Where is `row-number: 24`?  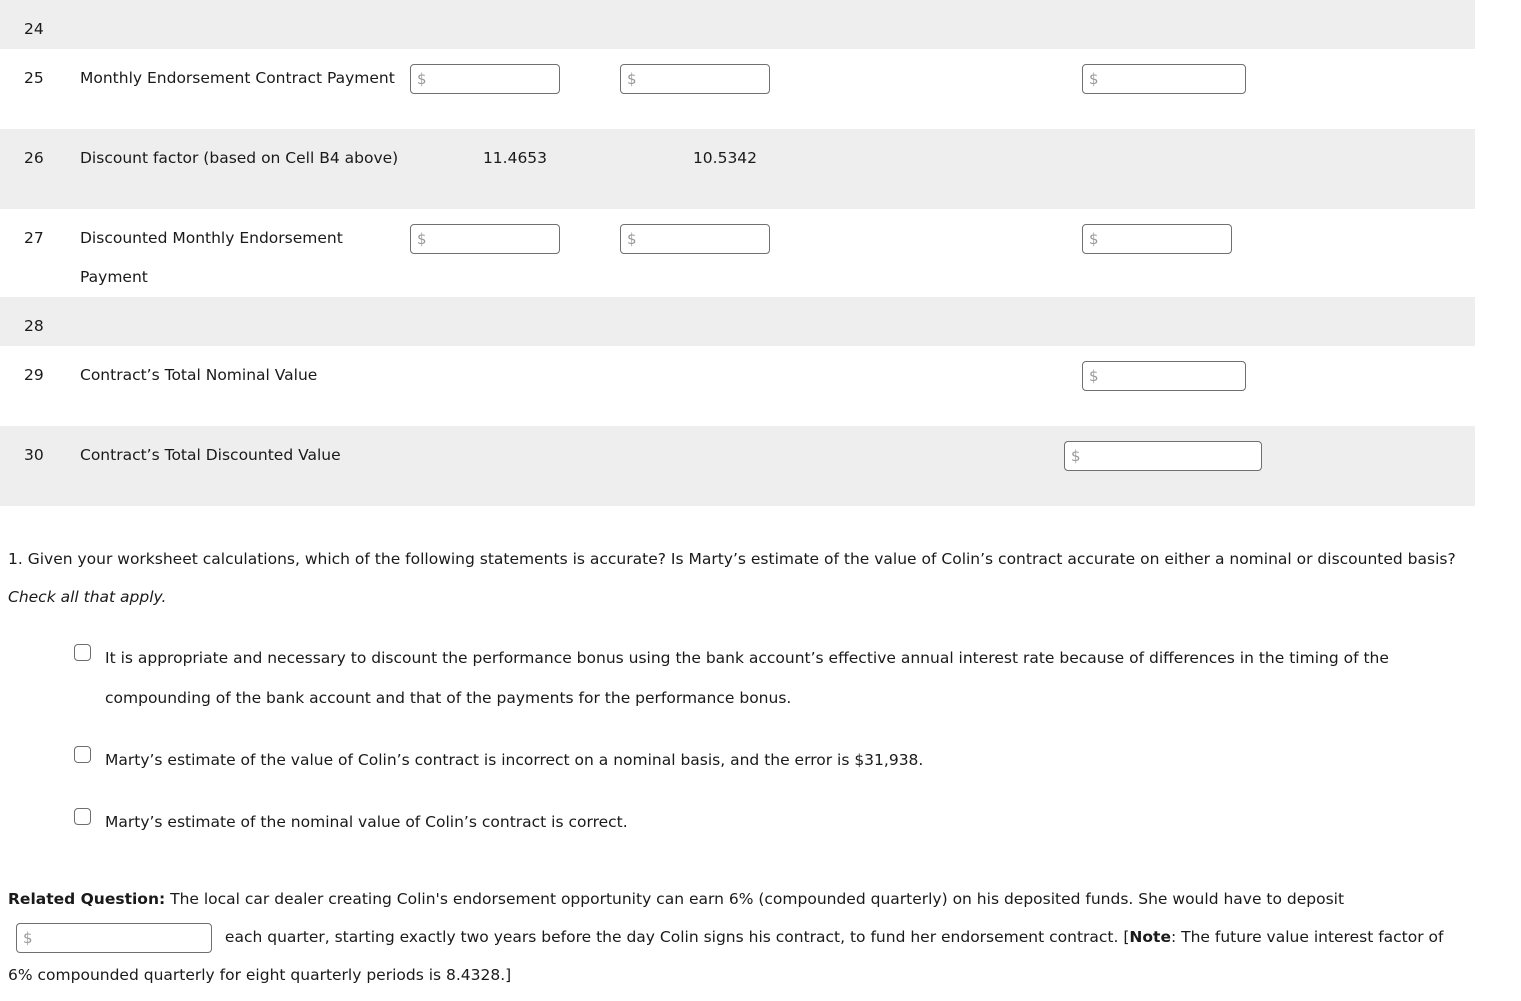
row-number: 24 is located at coordinates (34, 29).